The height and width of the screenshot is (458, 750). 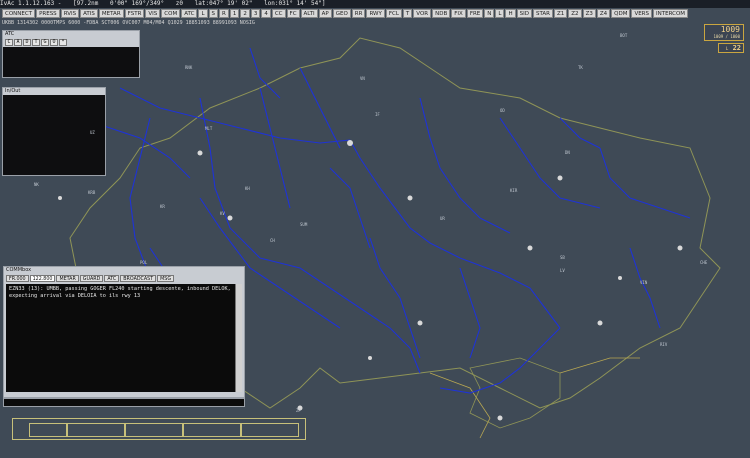 I want to click on map-label: KV, so click(x=222, y=213).